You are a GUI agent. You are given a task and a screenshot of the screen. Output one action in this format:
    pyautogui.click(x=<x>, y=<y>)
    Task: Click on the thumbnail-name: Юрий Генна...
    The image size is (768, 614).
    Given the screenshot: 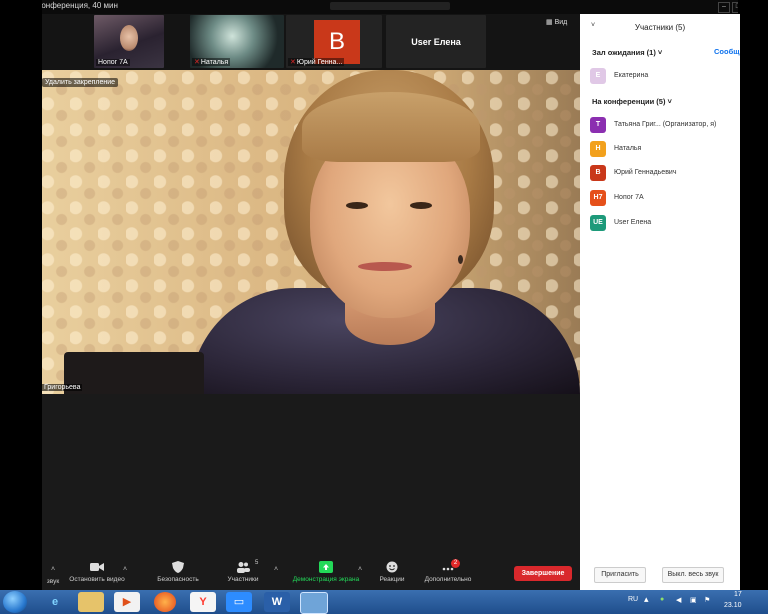 What is the action you would take?
    pyautogui.click(x=319, y=62)
    